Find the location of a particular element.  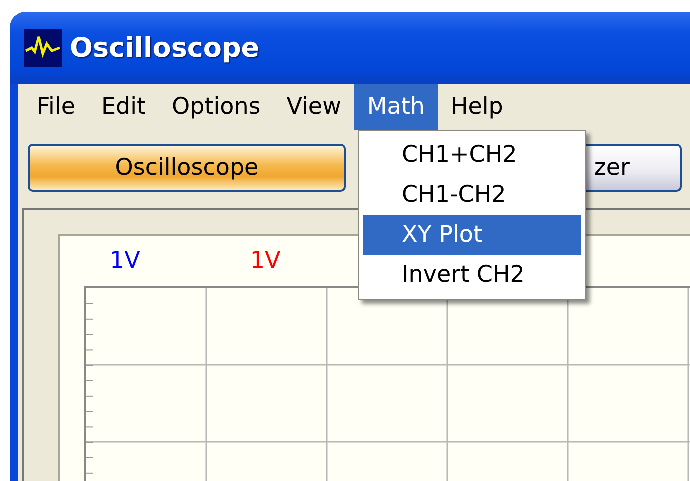

menu-item: Edit is located at coordinates (124, 107).